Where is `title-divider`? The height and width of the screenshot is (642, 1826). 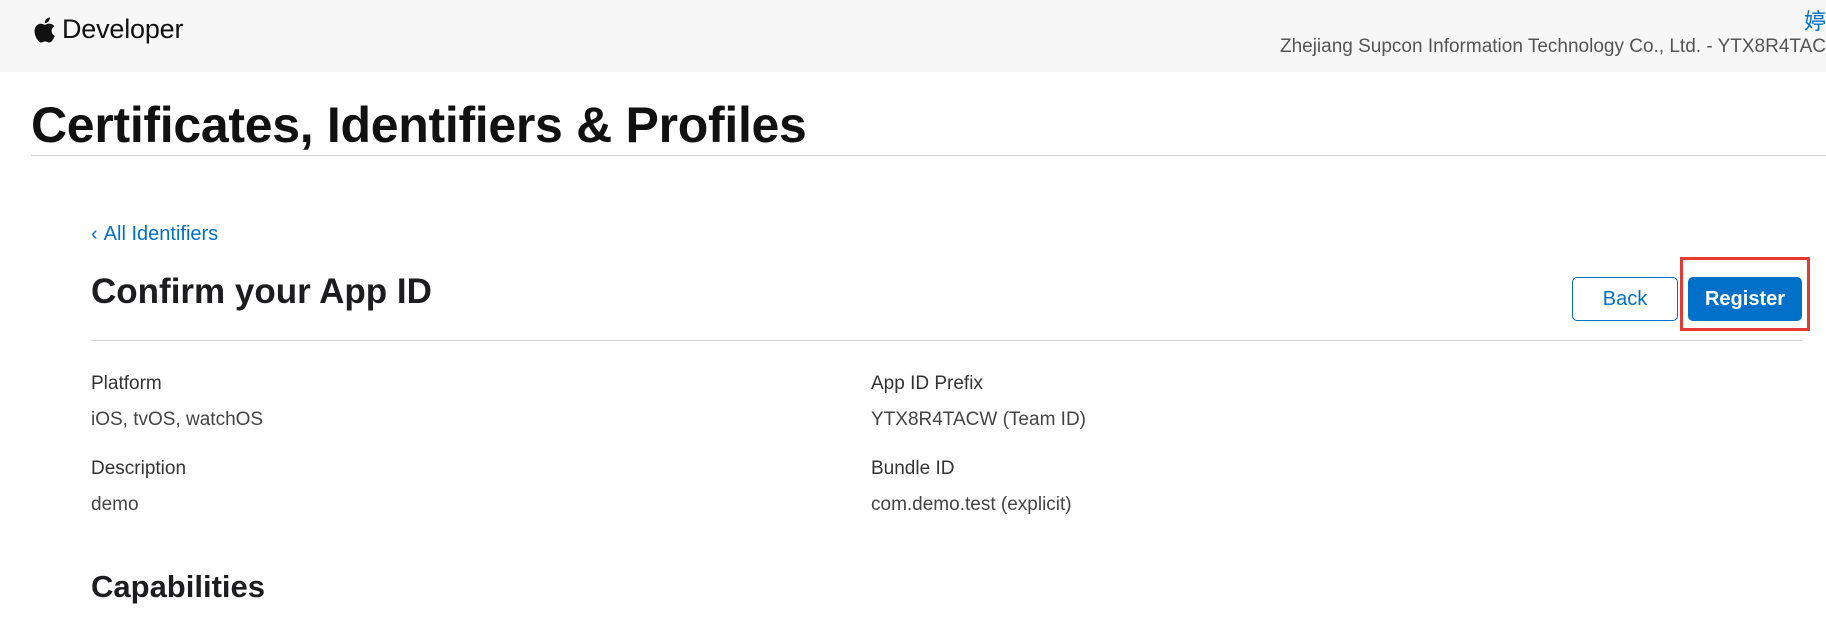
title-divider is located at coordinates (928, 155).